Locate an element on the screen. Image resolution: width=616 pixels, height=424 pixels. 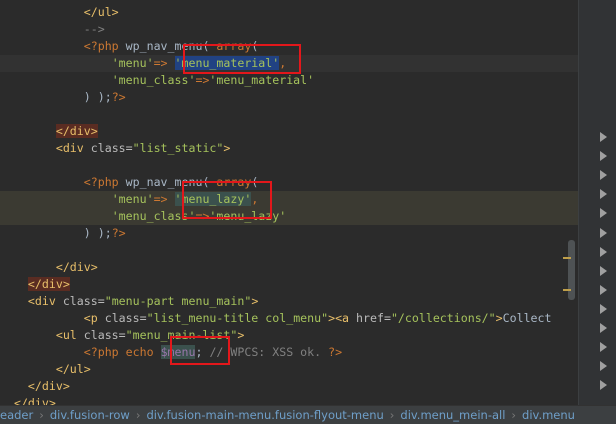
code-line: 'menu'=> 'menu_lazy', is located at coordinates (289, 199).